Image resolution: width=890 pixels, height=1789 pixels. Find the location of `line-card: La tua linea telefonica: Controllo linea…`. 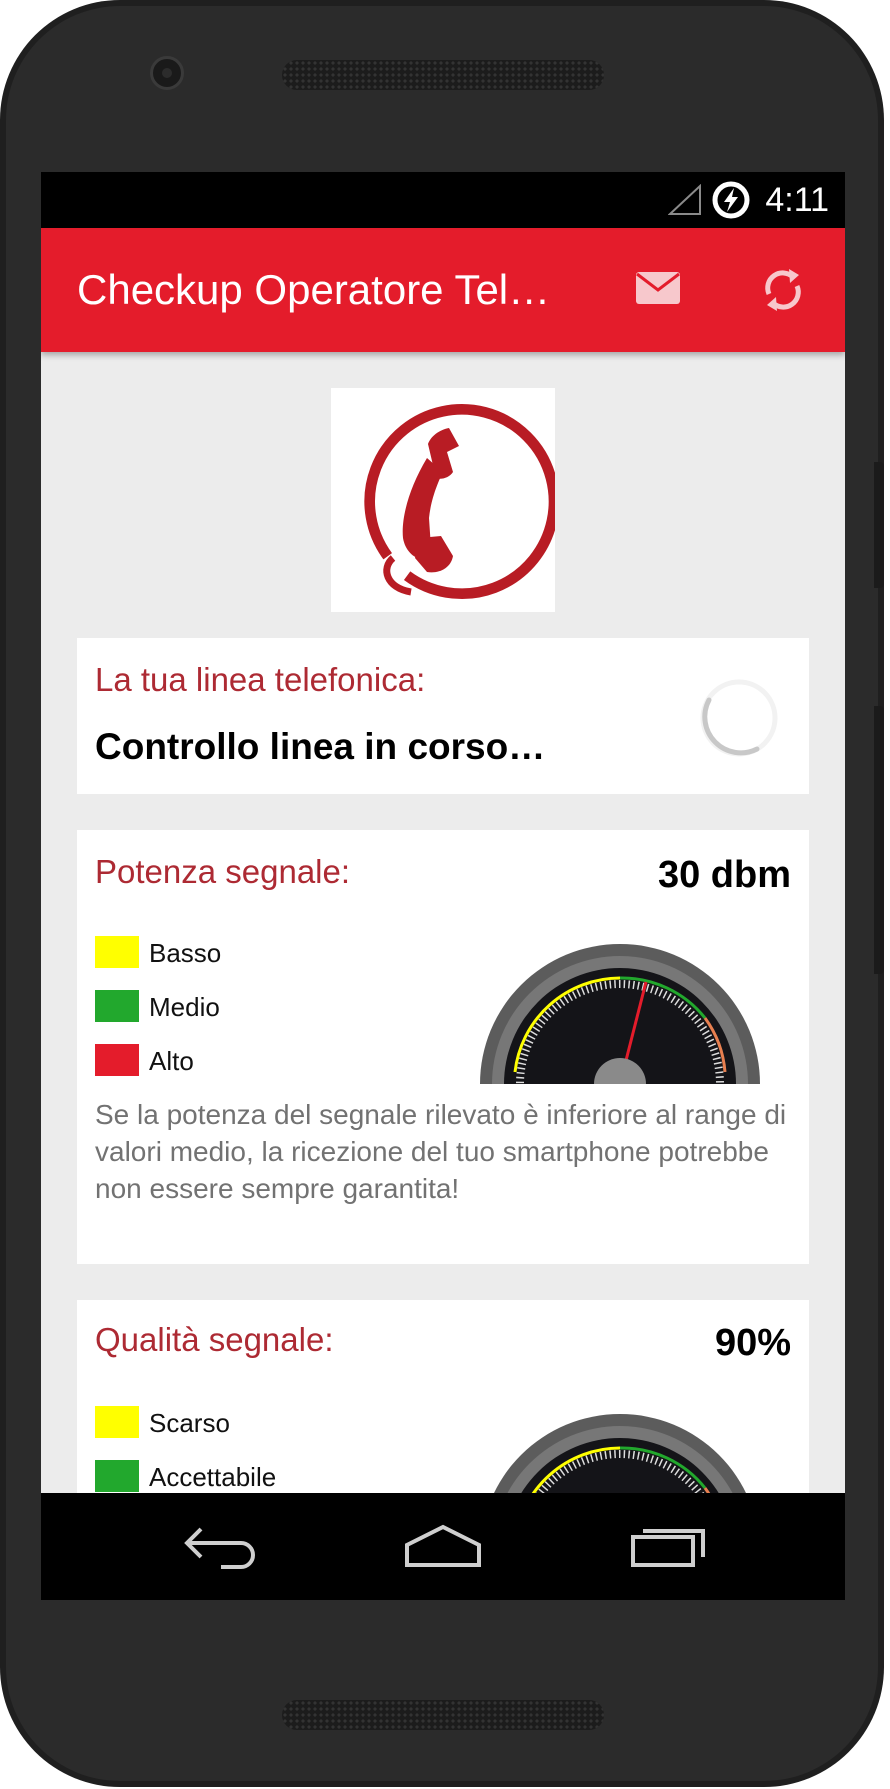

line-card: La tua linea telefonica: Controllo linea… is located at coordinates (443, 716).